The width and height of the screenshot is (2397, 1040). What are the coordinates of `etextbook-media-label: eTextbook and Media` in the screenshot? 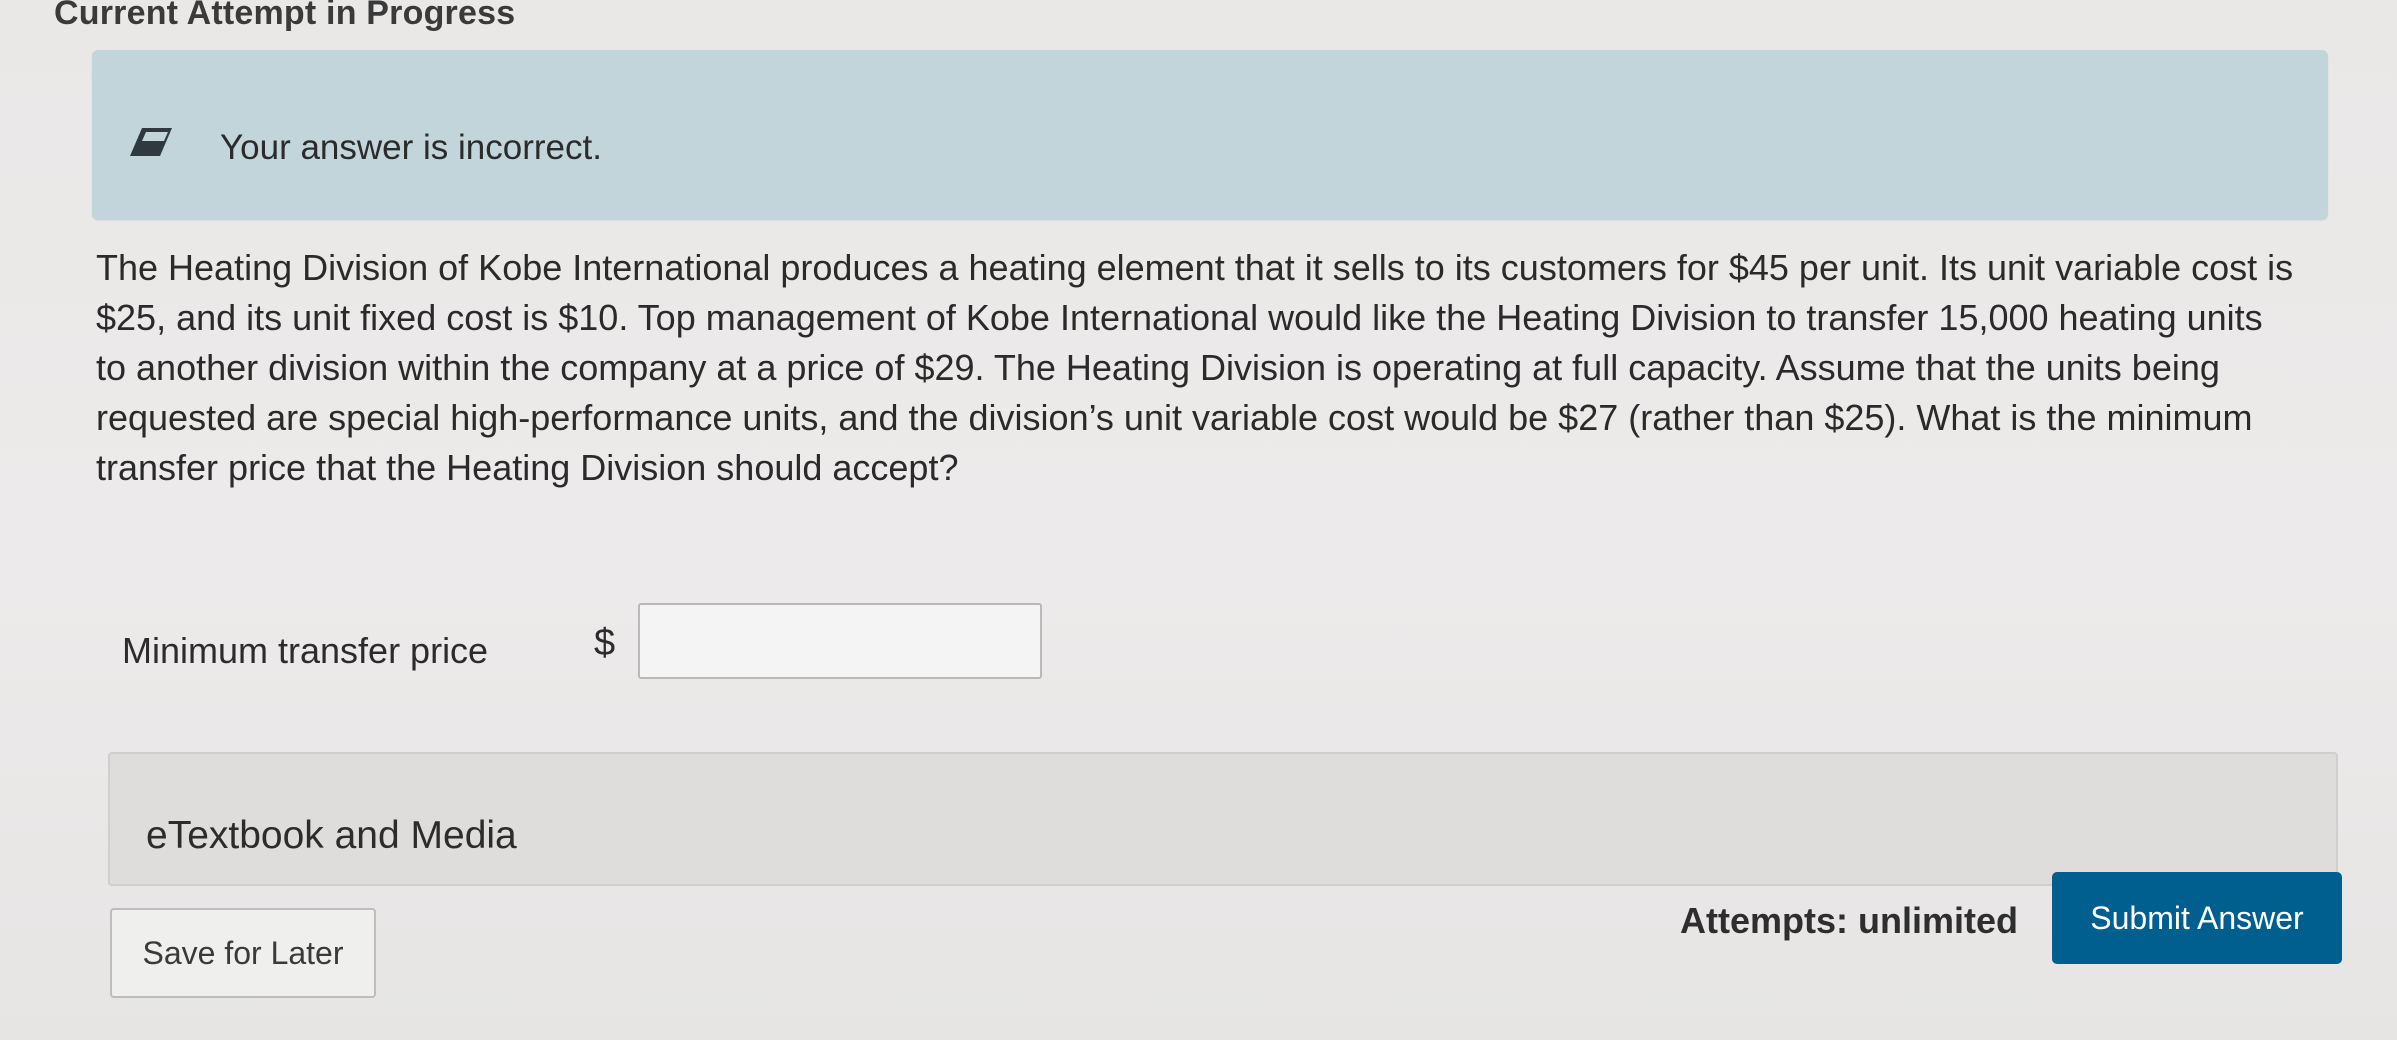 It's located at (331, 835).